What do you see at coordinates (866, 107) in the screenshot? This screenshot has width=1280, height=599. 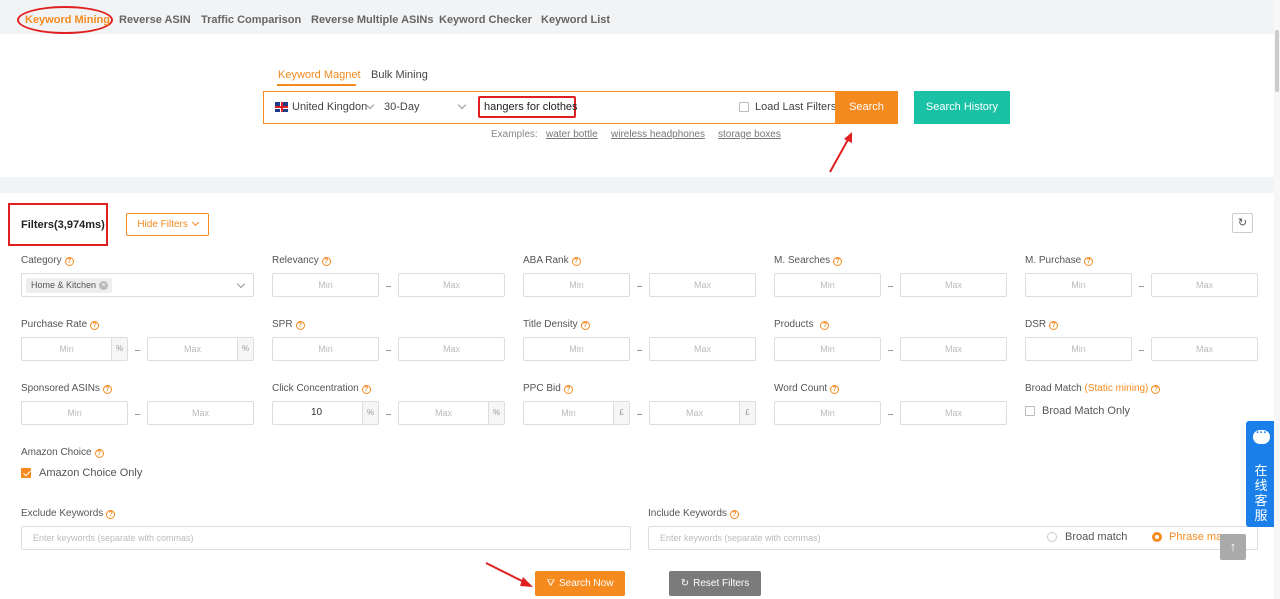 I see `search-button: Search` at bounding box center [866, 107].